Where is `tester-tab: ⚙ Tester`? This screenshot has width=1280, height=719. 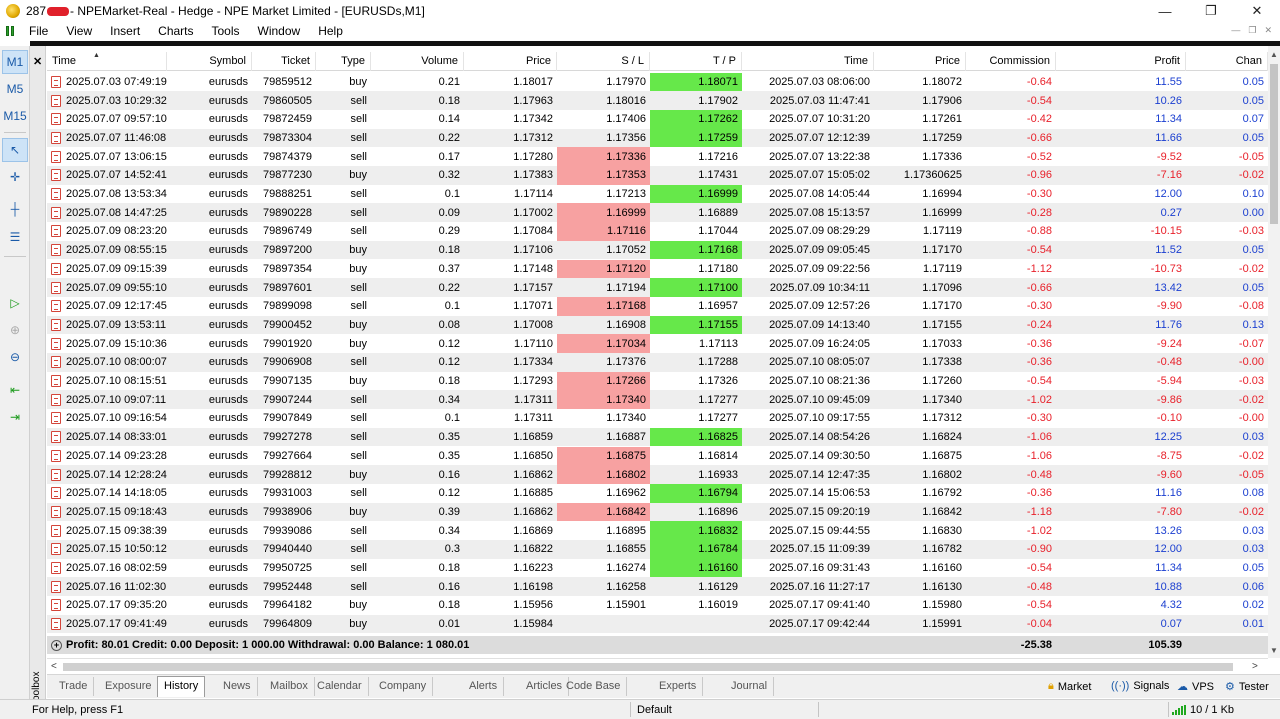 tester-tab: ⚙ Tester is located at coordinates (1247, 687).